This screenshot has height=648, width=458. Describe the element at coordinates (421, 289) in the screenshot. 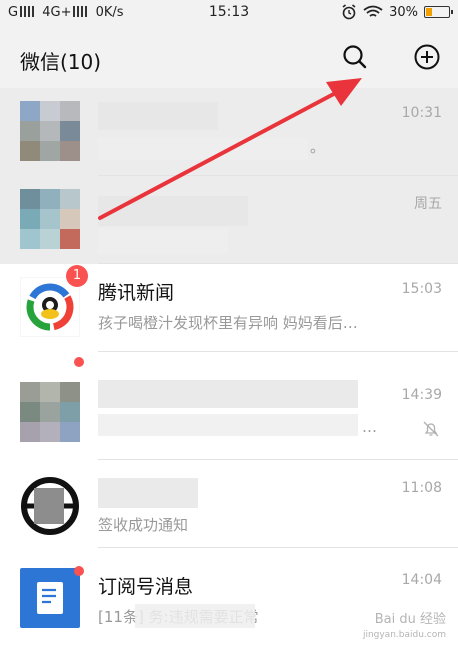

I see `chat-time: 15:03` at that location.